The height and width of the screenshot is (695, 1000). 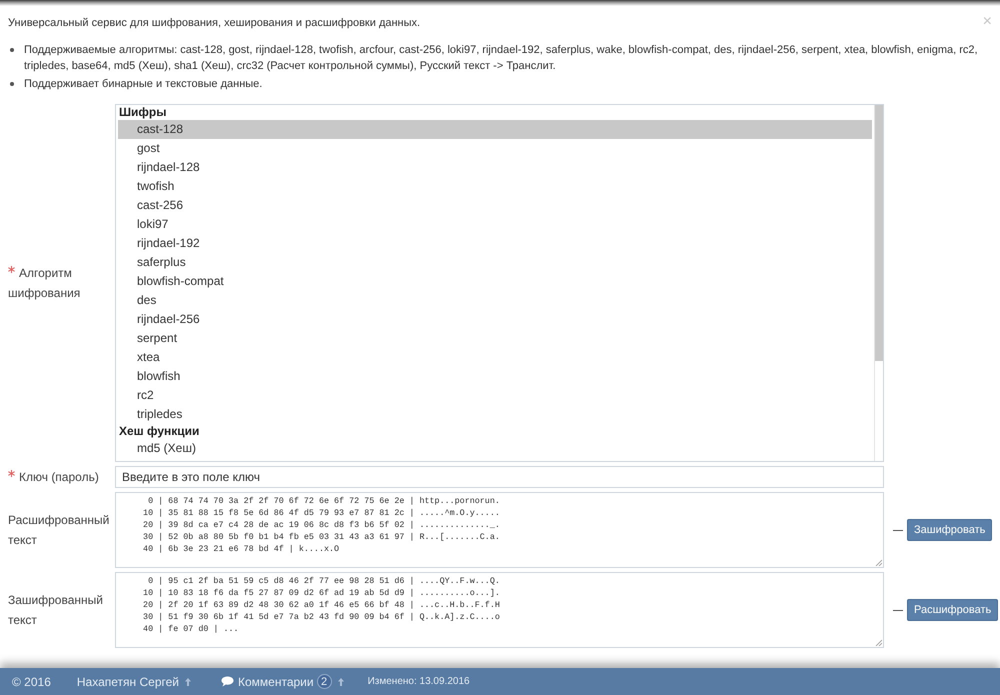 What do you see at coordinates (499, 530) in the screenshot?
I see `hex-dump-field: 0 | 68 74 74 70 3a 2f 2f 70 6f 72 6e 6f 72 75 6e 2e | http...pornorun. 10 | 35 81 88 15 f8 5e 6d 86 4f d5 79 93 e7 87 81 2c | .....^m.O.y..... 20 | 39 8d ca e7 c4 28 de ac 19 06 8c d8 f3 b6 5f 02 | .............._. 30 | 52 0b a8 80 5b f0 b1 b4 fb e5 03 31 43 a3 61 97 | R...[.......C.a. 40 | 6b 3e 23 21 e6 78 bd 4f | k....x.O` at bounding box center [499, 530].